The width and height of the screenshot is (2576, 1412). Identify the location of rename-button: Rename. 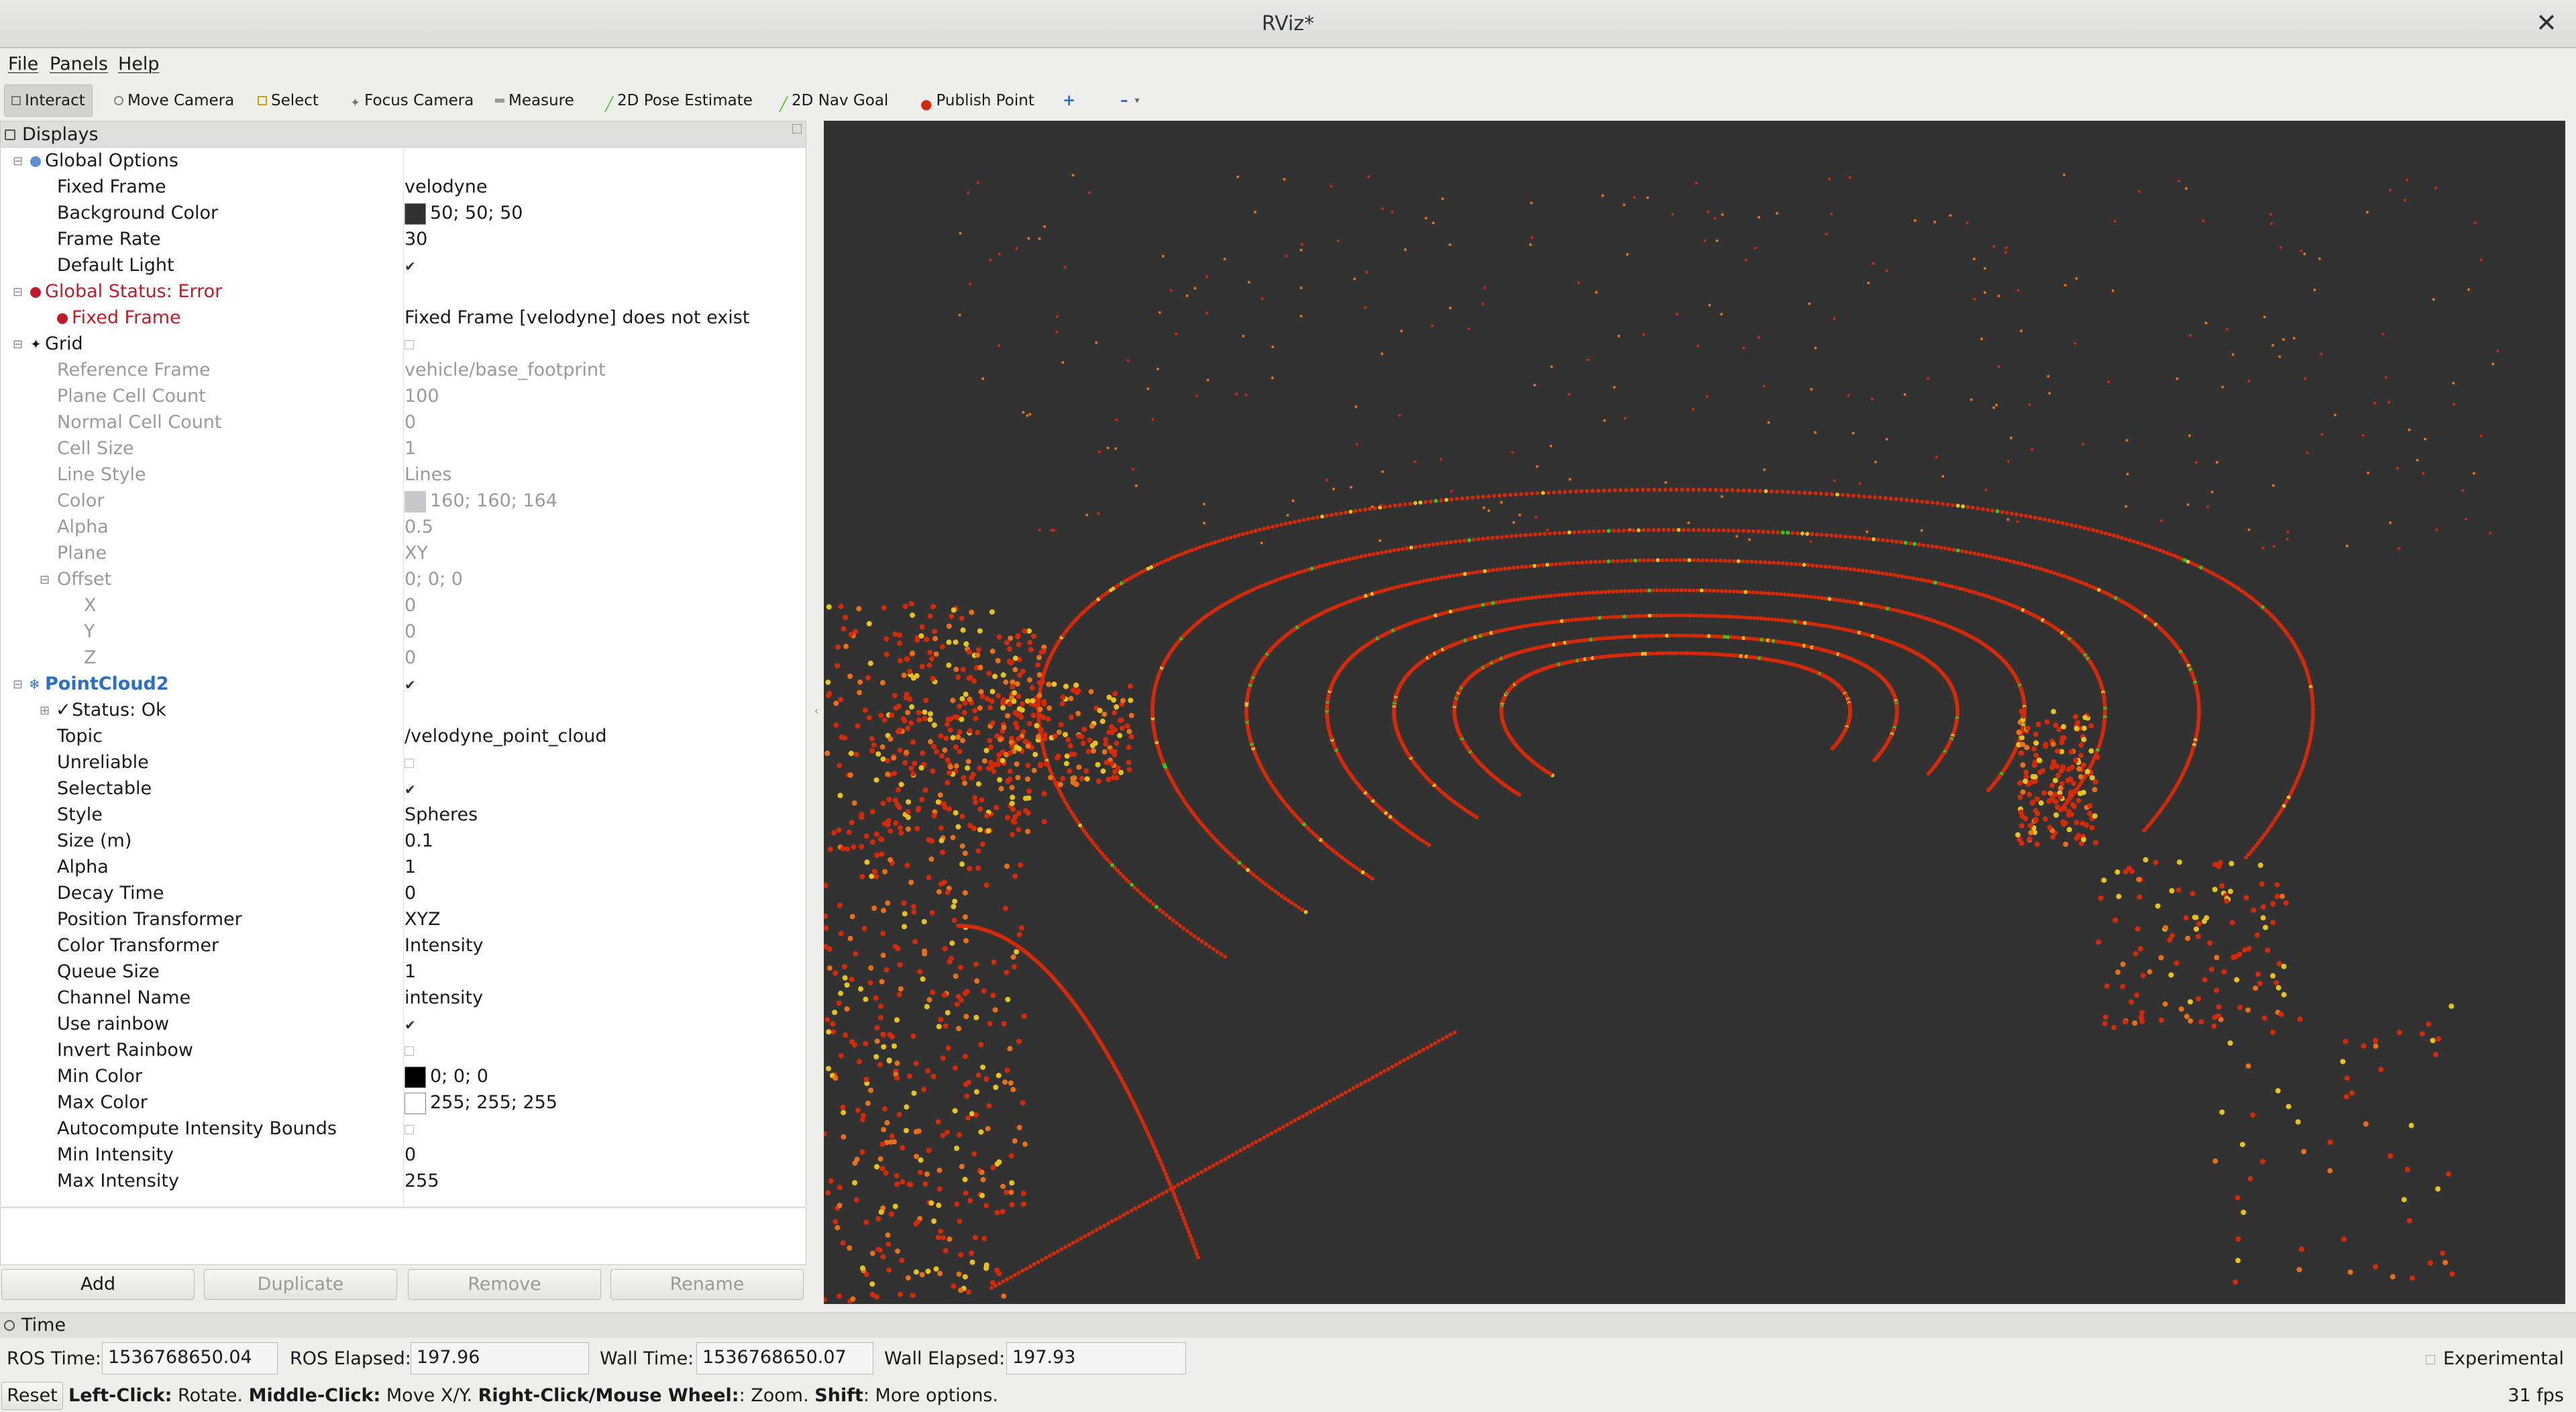
(707, 1284).